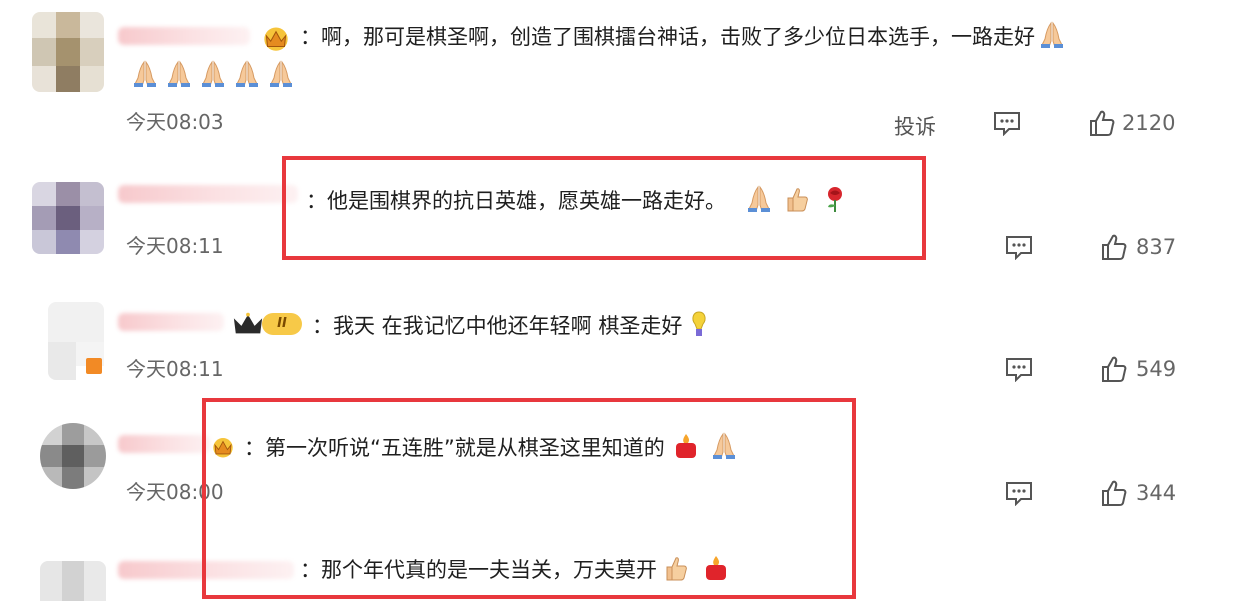  What do you see at coordinates (1156, 369) in the screenshot?
I see `like-count: 549` at bounding box center [1156, 369].